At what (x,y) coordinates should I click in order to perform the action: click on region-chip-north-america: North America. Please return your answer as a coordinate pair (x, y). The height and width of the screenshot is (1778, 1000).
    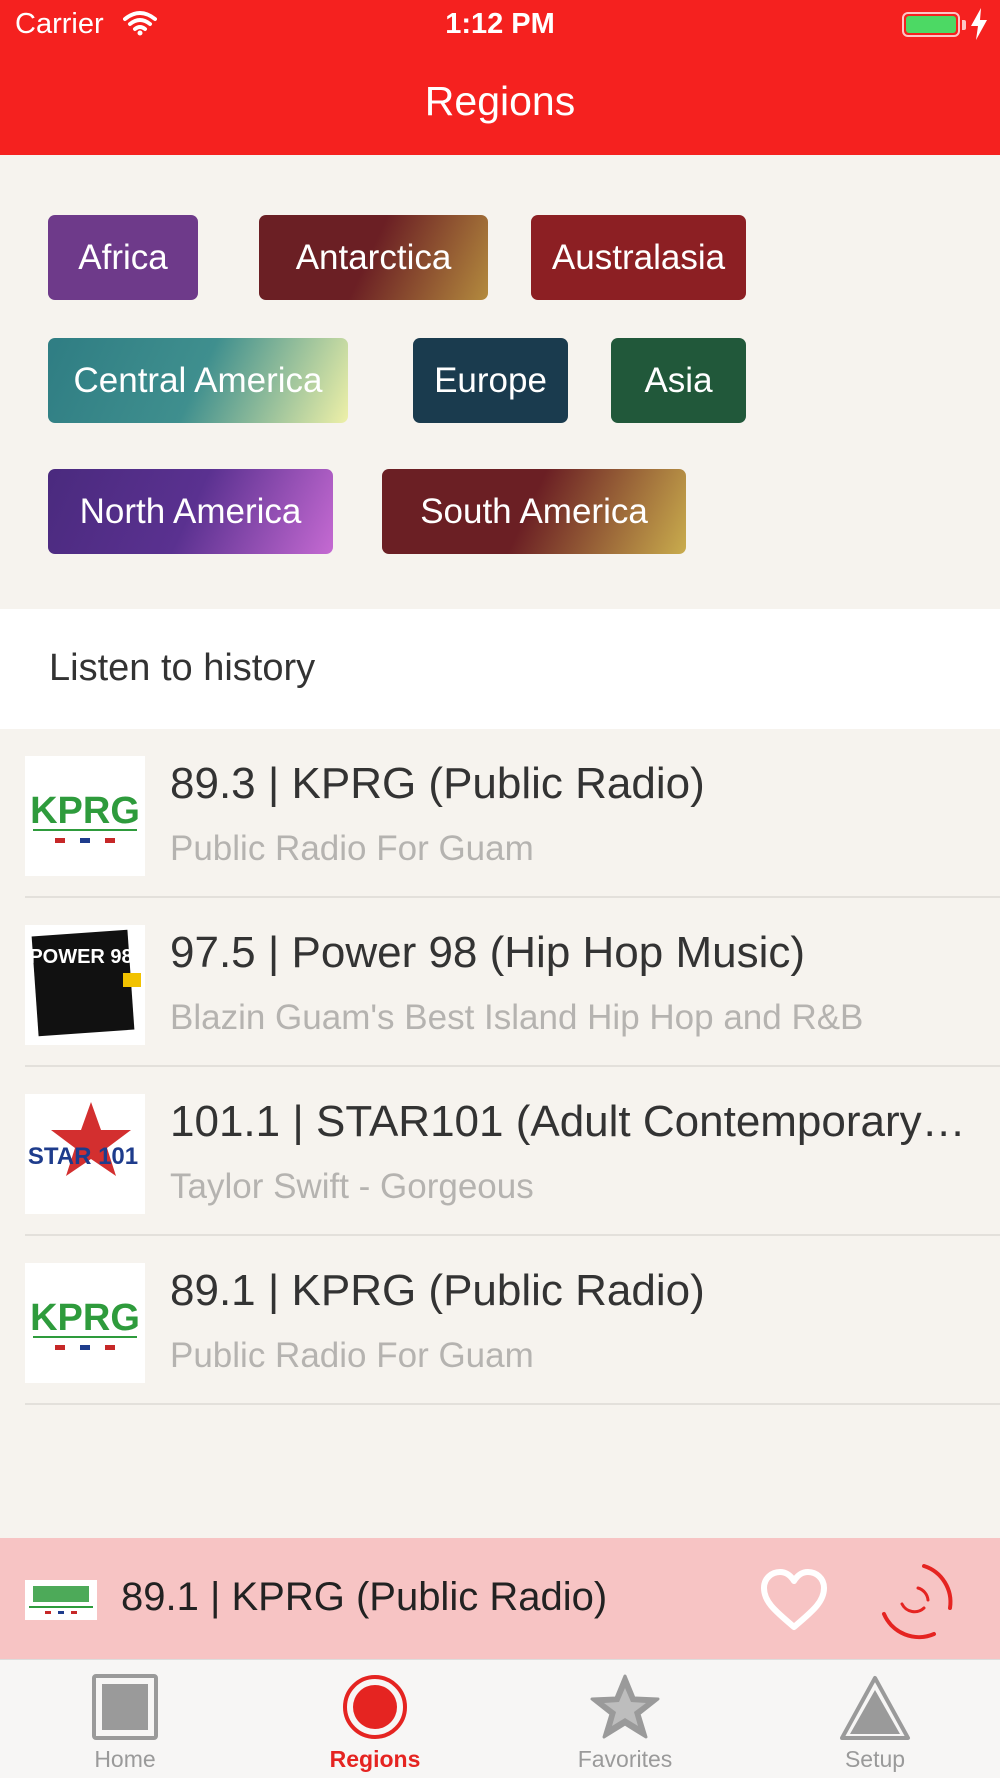
    Looking at the image, I should click on (190, 511).